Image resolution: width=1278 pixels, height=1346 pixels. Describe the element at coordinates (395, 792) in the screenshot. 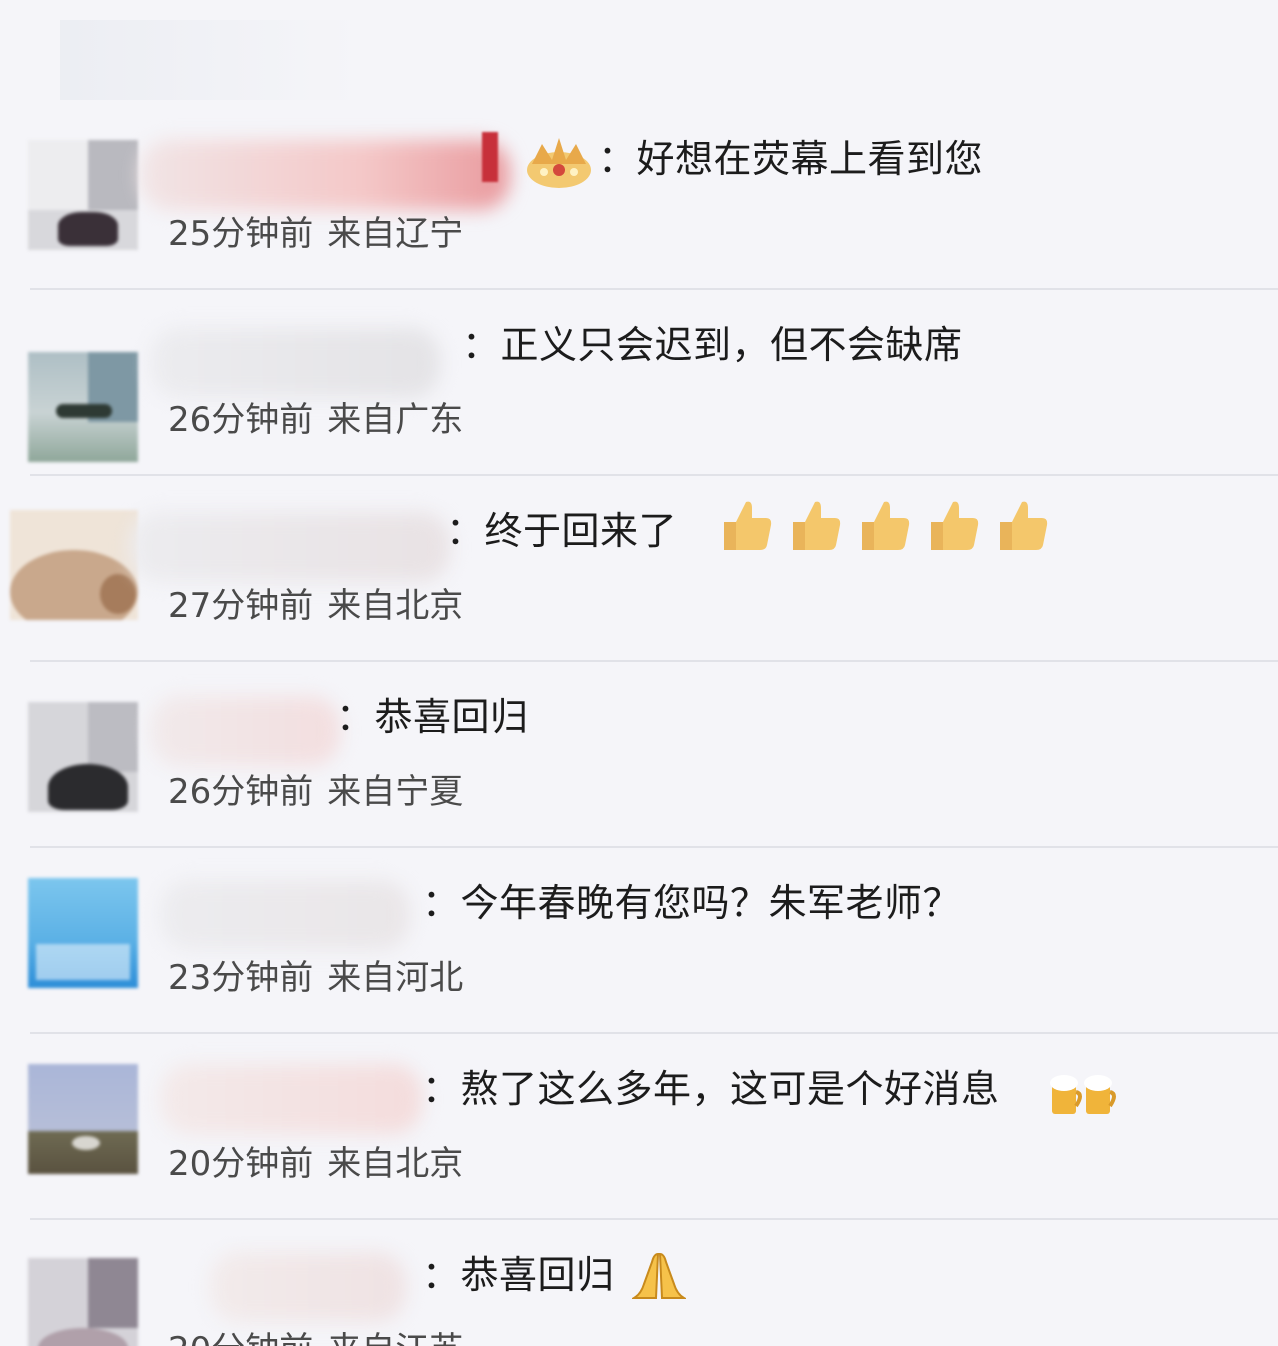

I see `comment-location: 来自宁夏` at that location.